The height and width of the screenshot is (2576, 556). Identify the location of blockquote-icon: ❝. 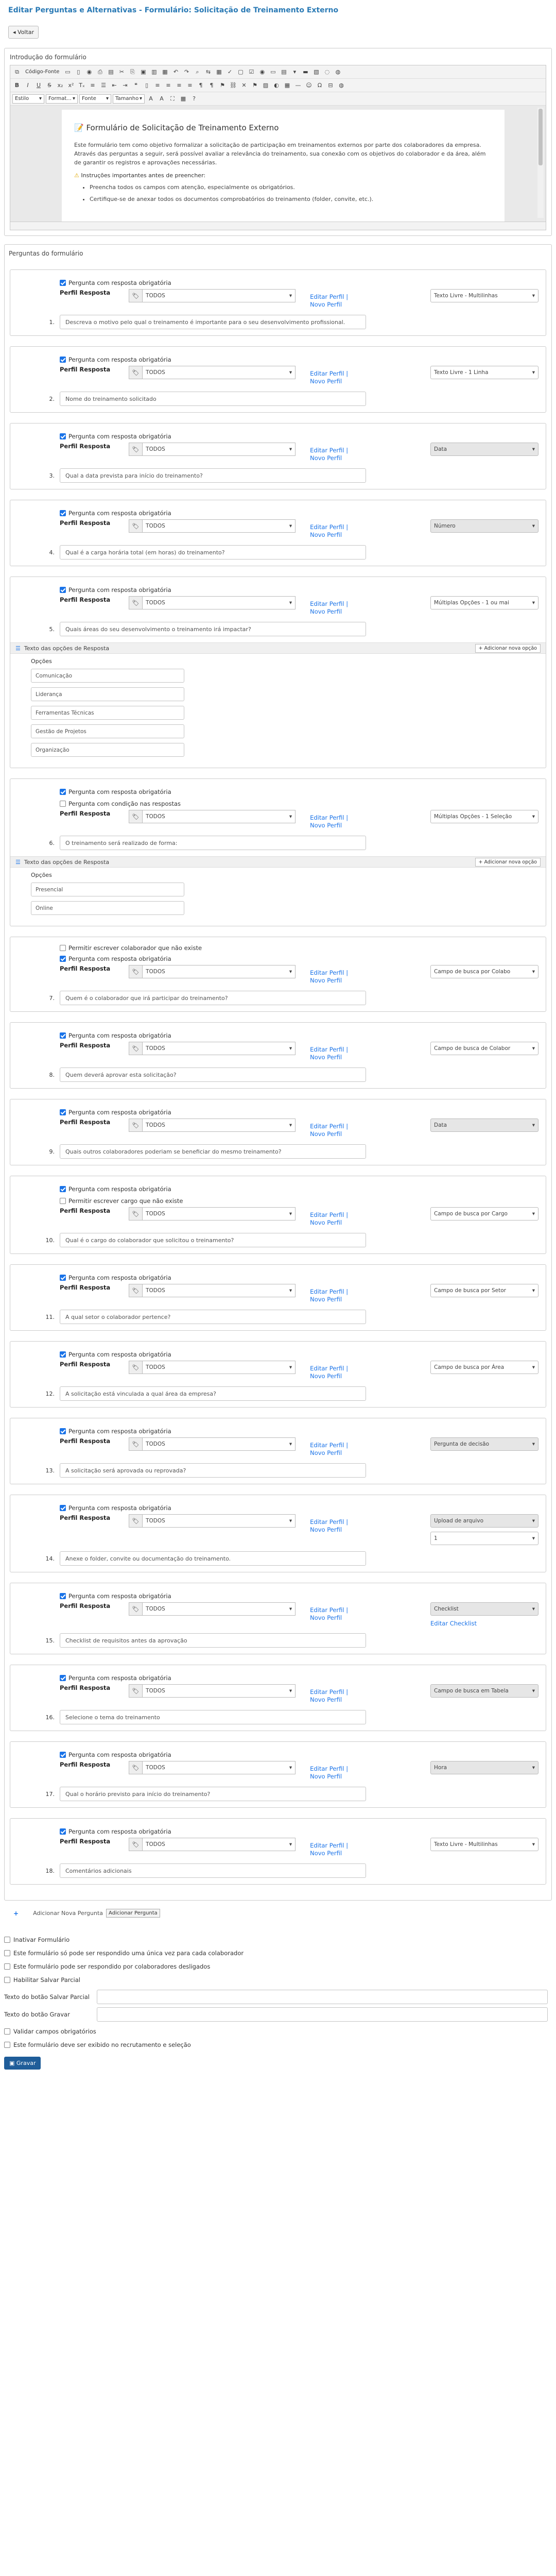
(136, 85).